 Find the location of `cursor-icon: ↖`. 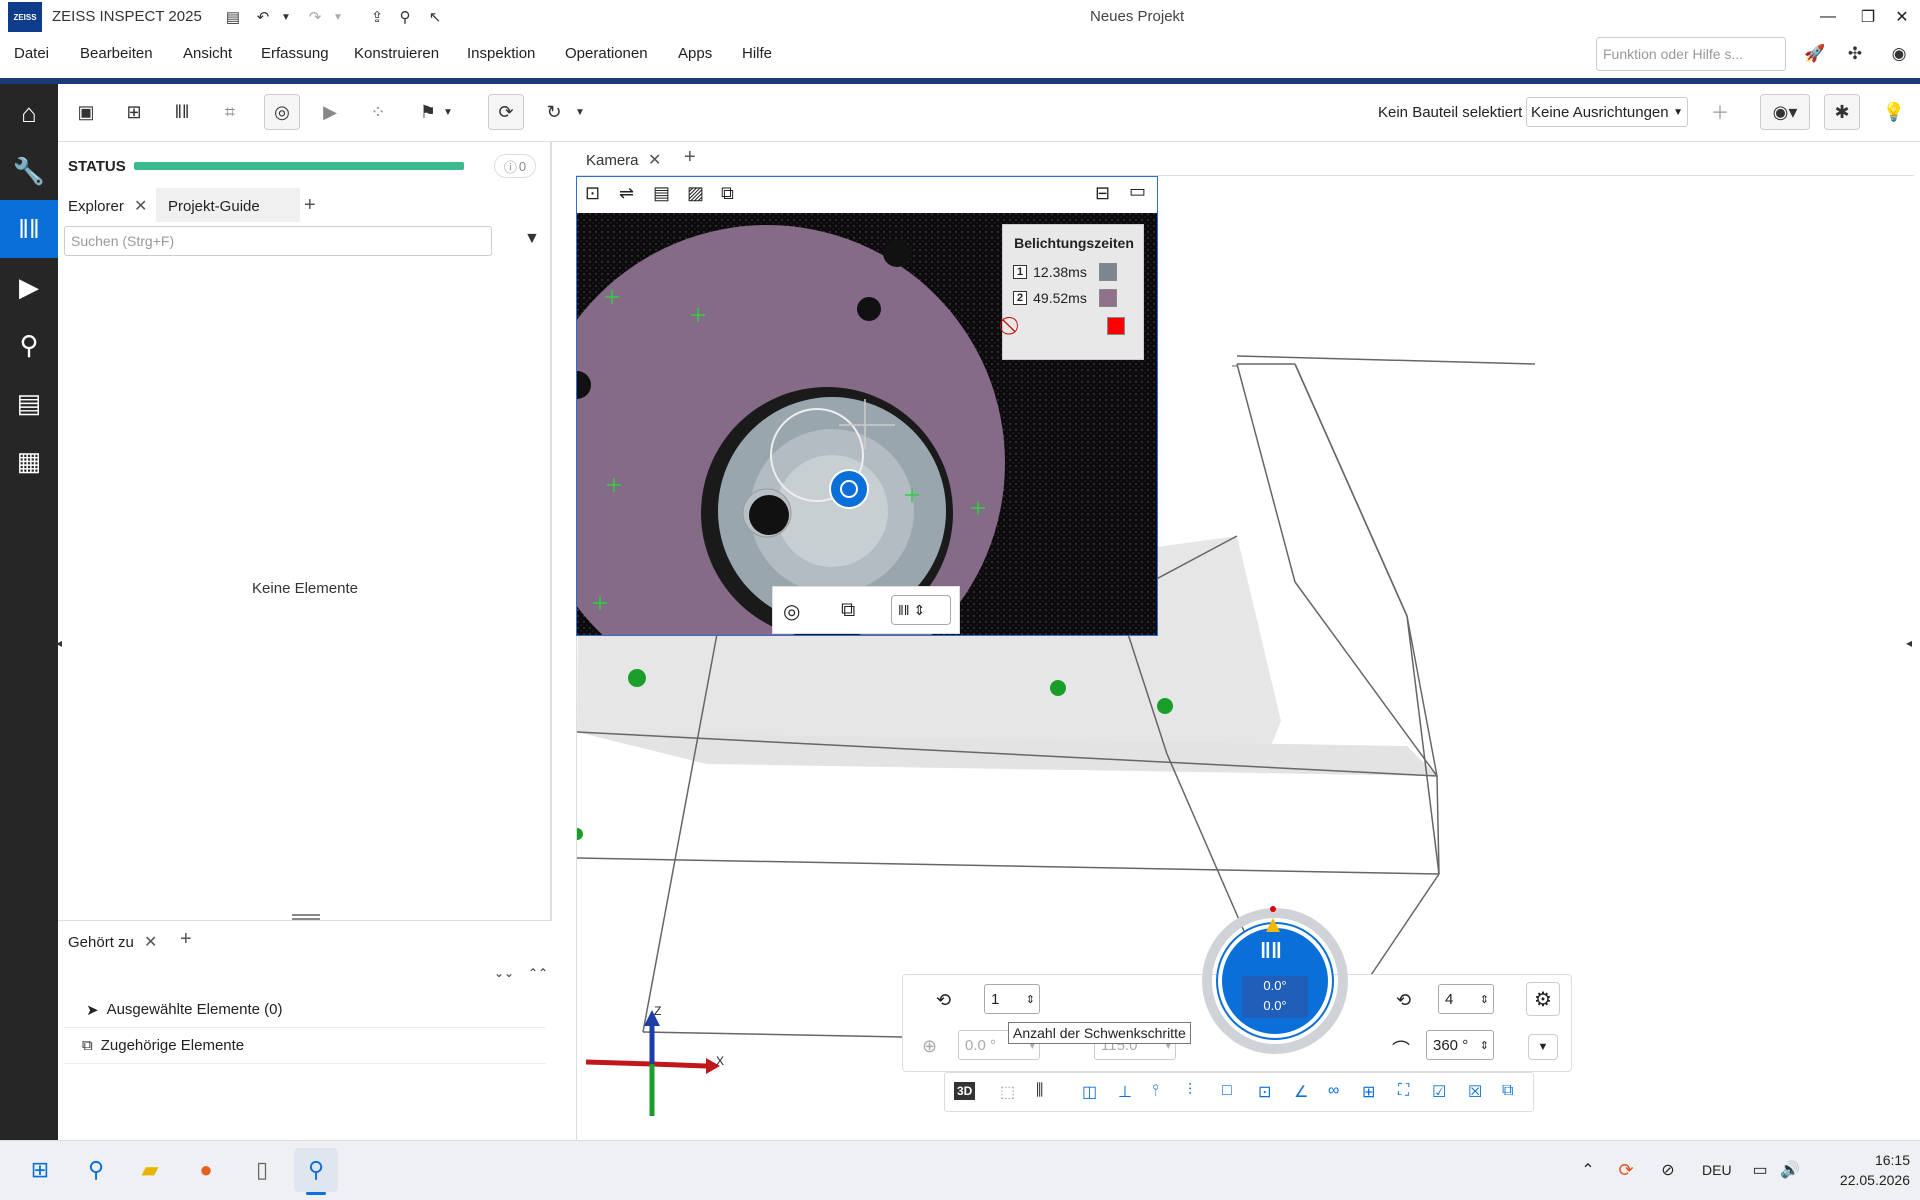

cursor-icon: ↖ is located at coordinates (435, 17).